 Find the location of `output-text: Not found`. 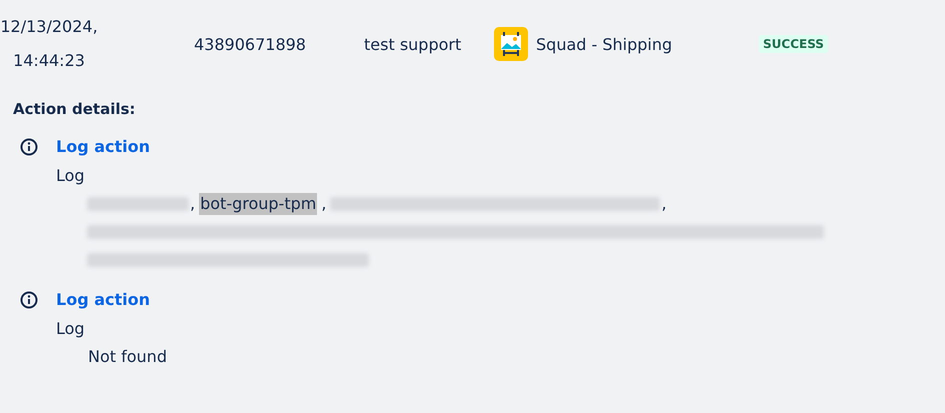

output-text: Not found is located at coordinates (127, 357).